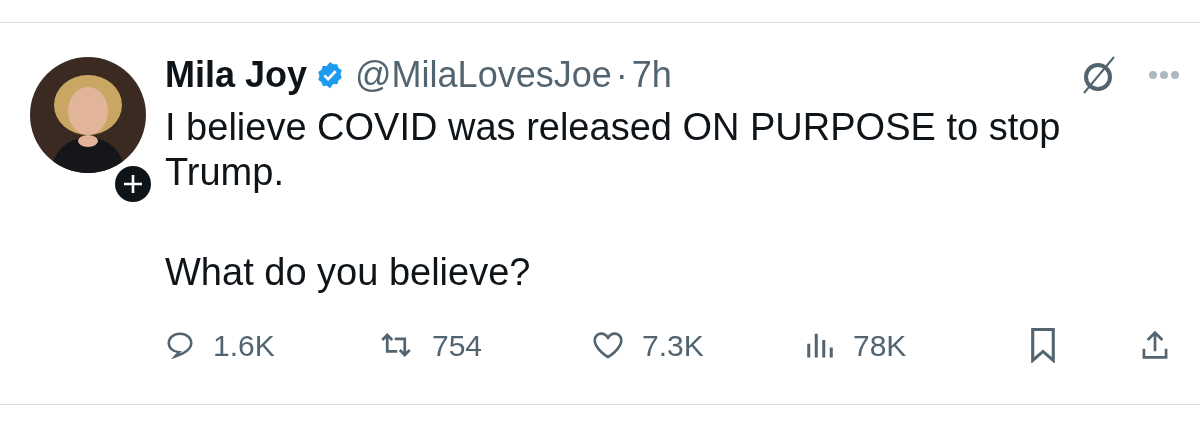  I want to click on heart-icon, so click(608, 345).